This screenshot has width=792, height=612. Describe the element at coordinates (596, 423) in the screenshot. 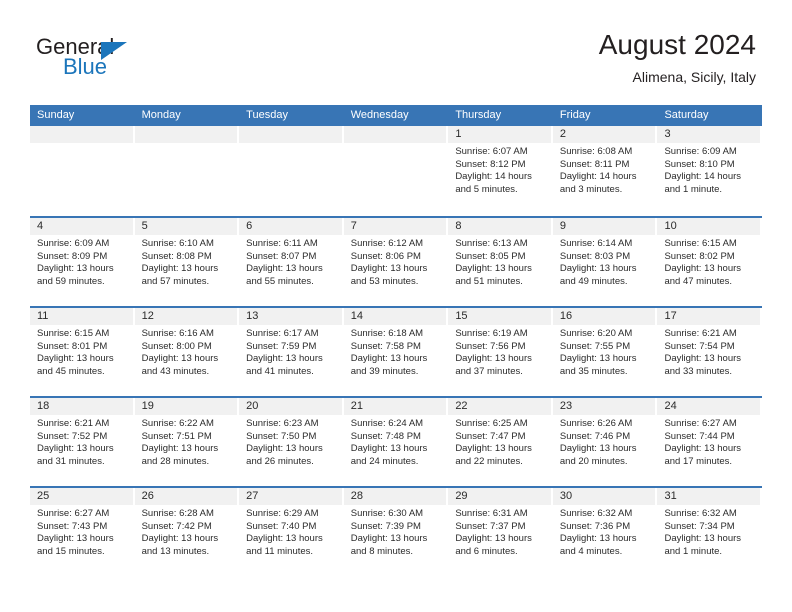

I see `sunrise-text: Sunrise: 6:26 AM` at that location.